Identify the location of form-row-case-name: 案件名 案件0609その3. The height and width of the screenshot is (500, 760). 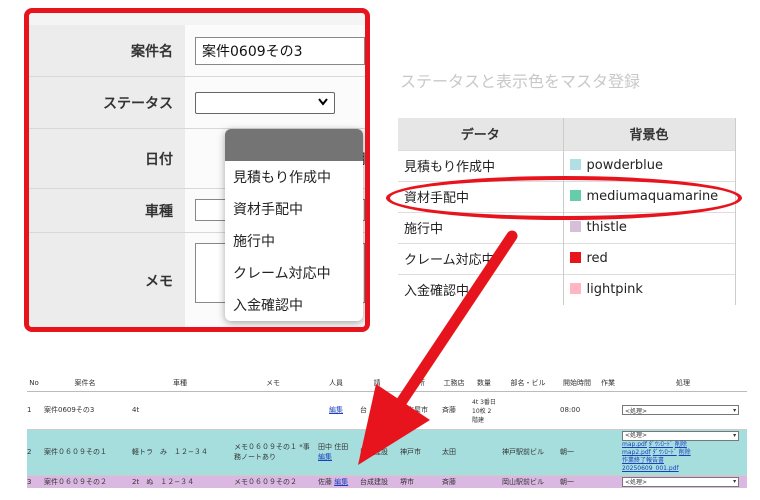
(197, 51).